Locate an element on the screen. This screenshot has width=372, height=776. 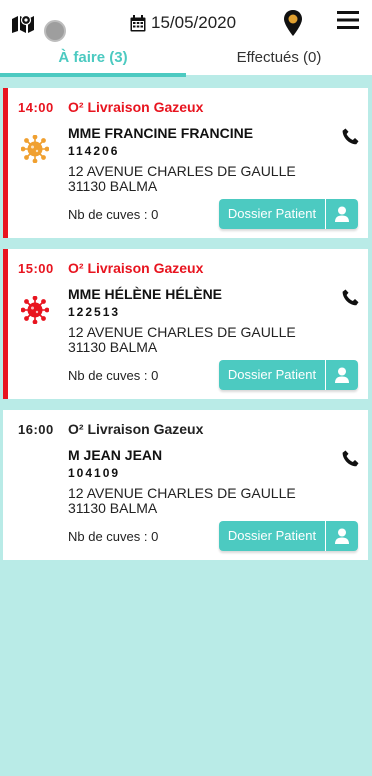
date-selector: 15/05/2020 is located at coordinates (183, 23).